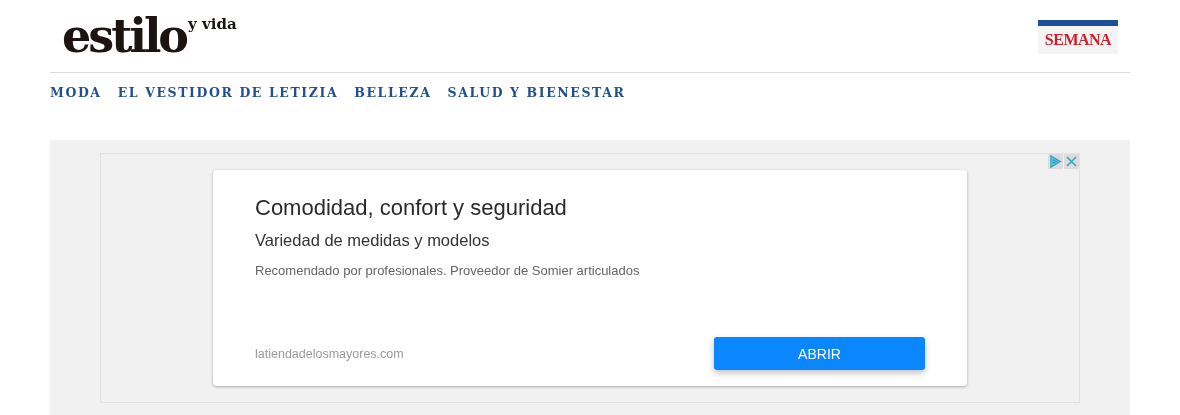 The image size is (1180, 415). Describe the element at coordinates (393, 92) in the screenshot. I see `nav-link: BELLEZA` at that location.